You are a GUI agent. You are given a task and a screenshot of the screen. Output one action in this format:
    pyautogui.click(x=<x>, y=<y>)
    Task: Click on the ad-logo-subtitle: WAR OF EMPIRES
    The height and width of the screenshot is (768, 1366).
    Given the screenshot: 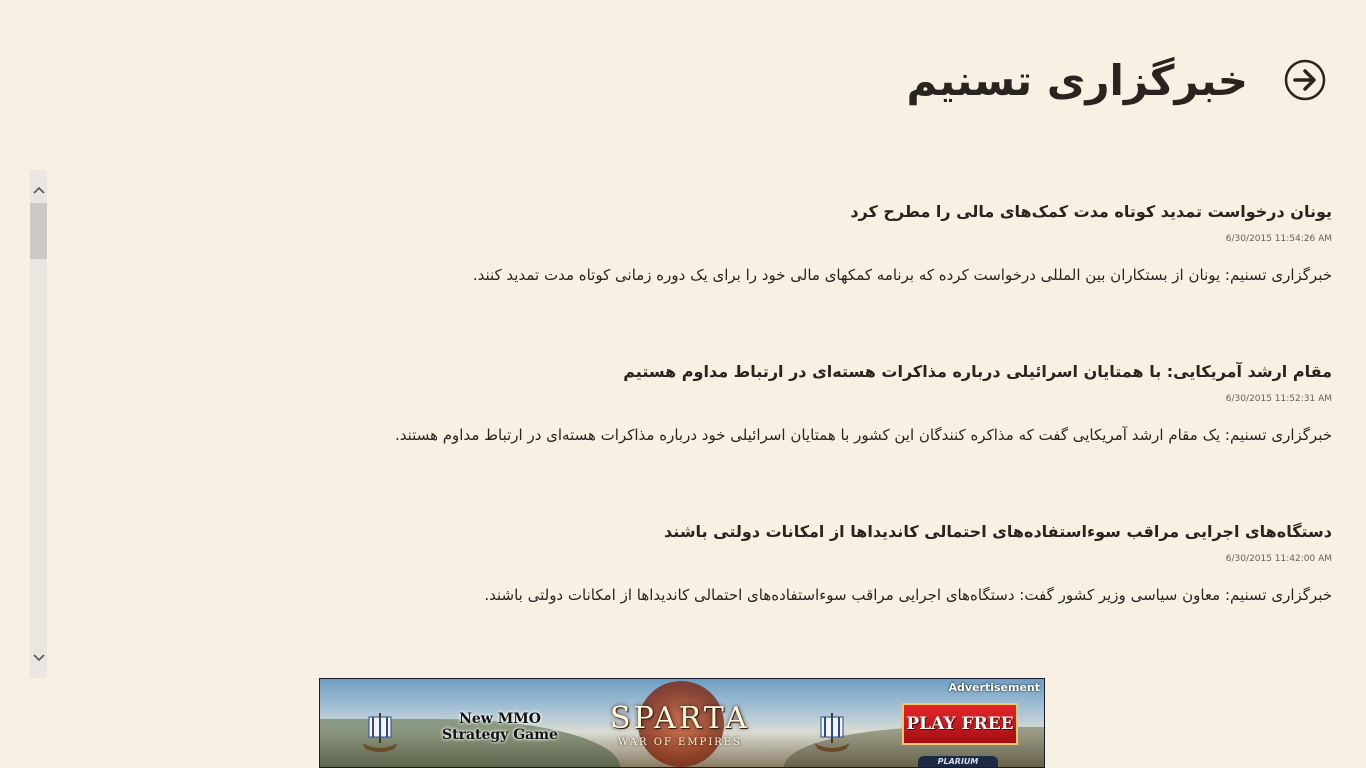 What is the action you would take?
    pyautogui.click(x=680, y=742)
    